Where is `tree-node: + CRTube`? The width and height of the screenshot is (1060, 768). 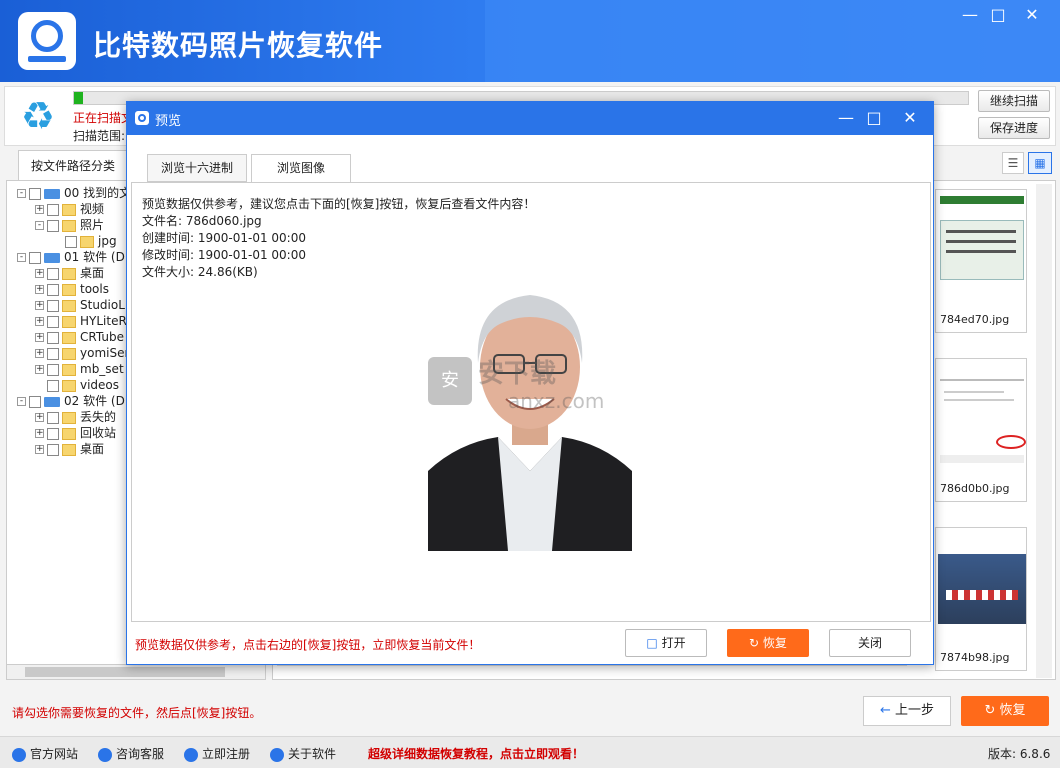 tree-node: + CRTube is located at coordinates (79, 337).